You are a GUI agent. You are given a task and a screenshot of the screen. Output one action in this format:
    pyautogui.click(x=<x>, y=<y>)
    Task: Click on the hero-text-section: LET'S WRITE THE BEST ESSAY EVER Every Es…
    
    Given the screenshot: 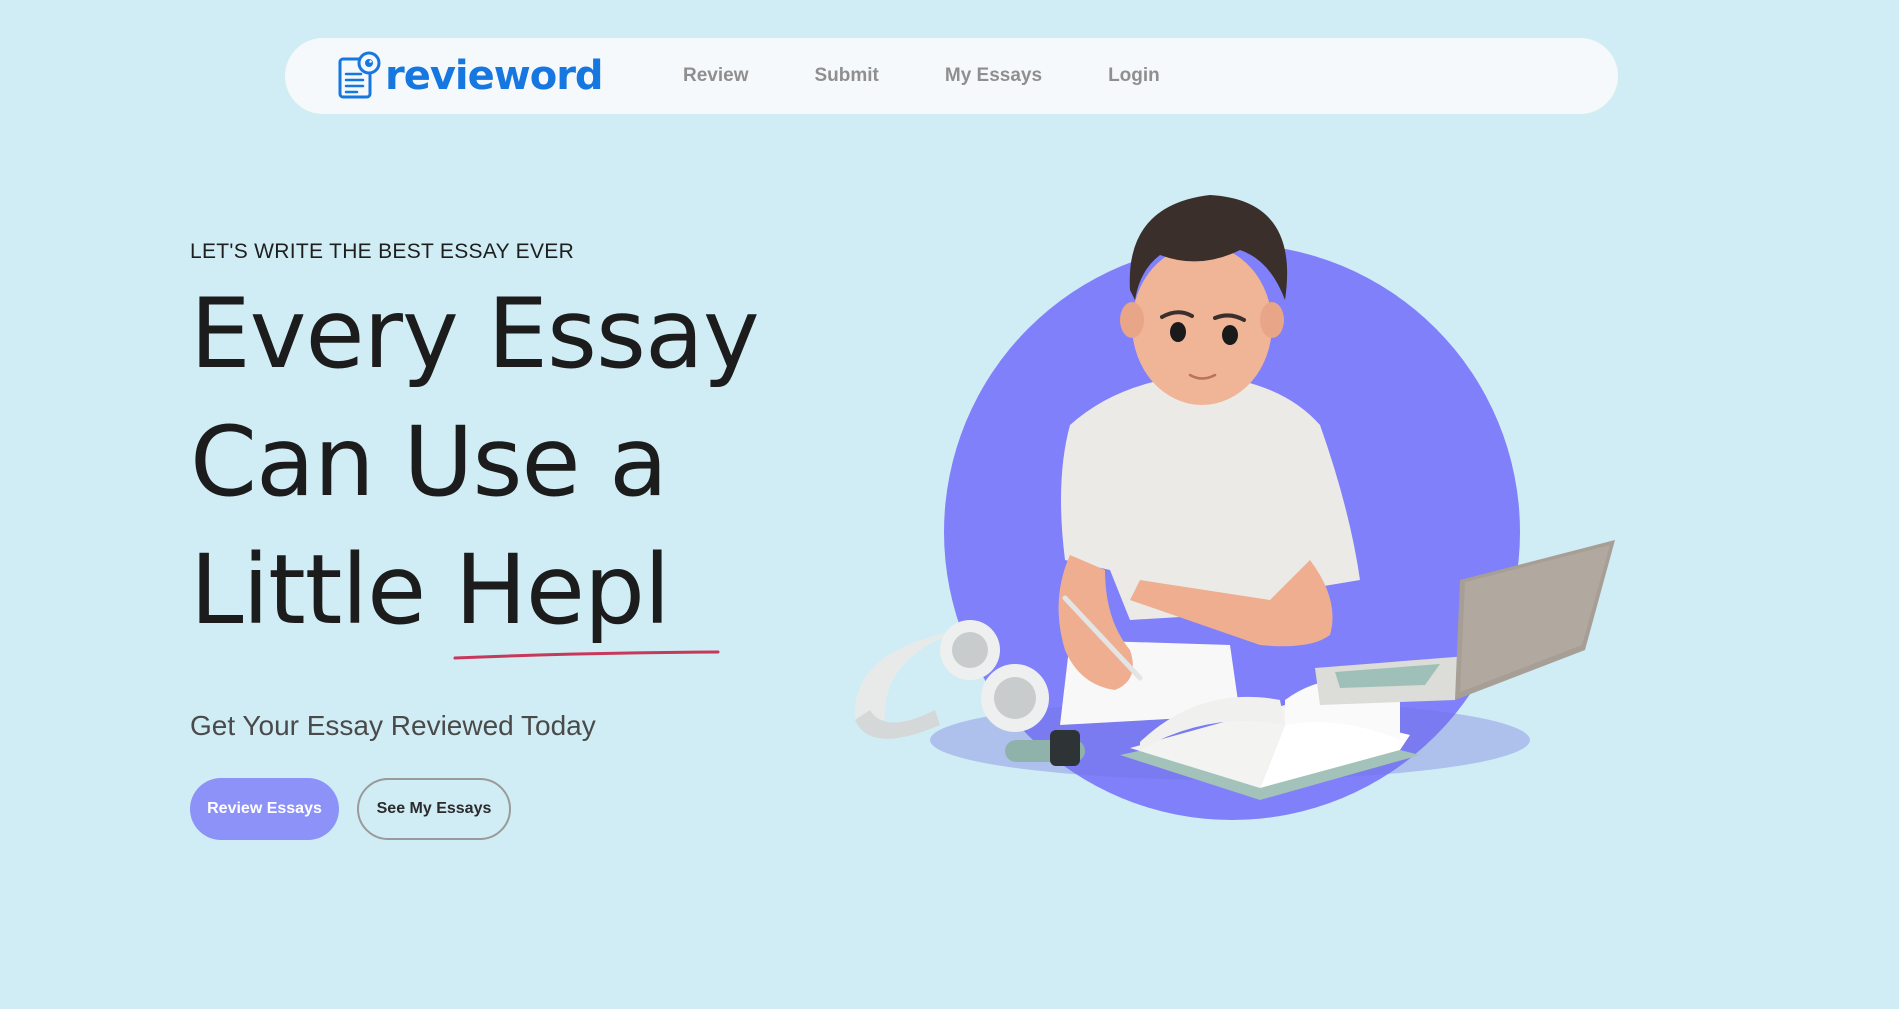 What is the action you would take?
    pyautogui.click(x=500, y=450)
    